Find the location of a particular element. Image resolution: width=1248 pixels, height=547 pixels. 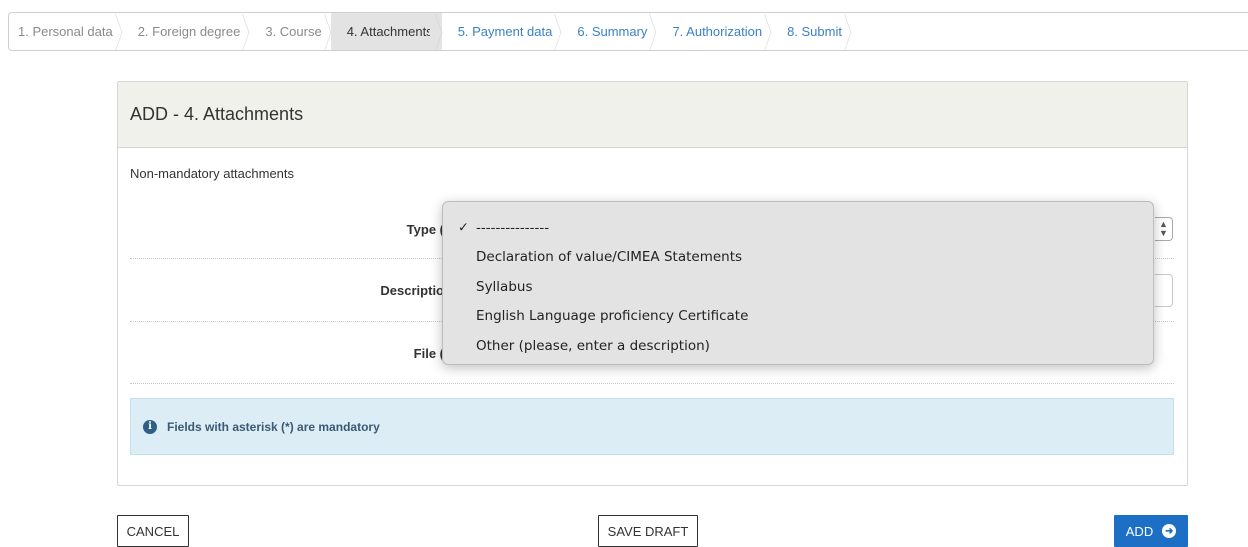

info-icon: i is located at coordinates (150, 426).